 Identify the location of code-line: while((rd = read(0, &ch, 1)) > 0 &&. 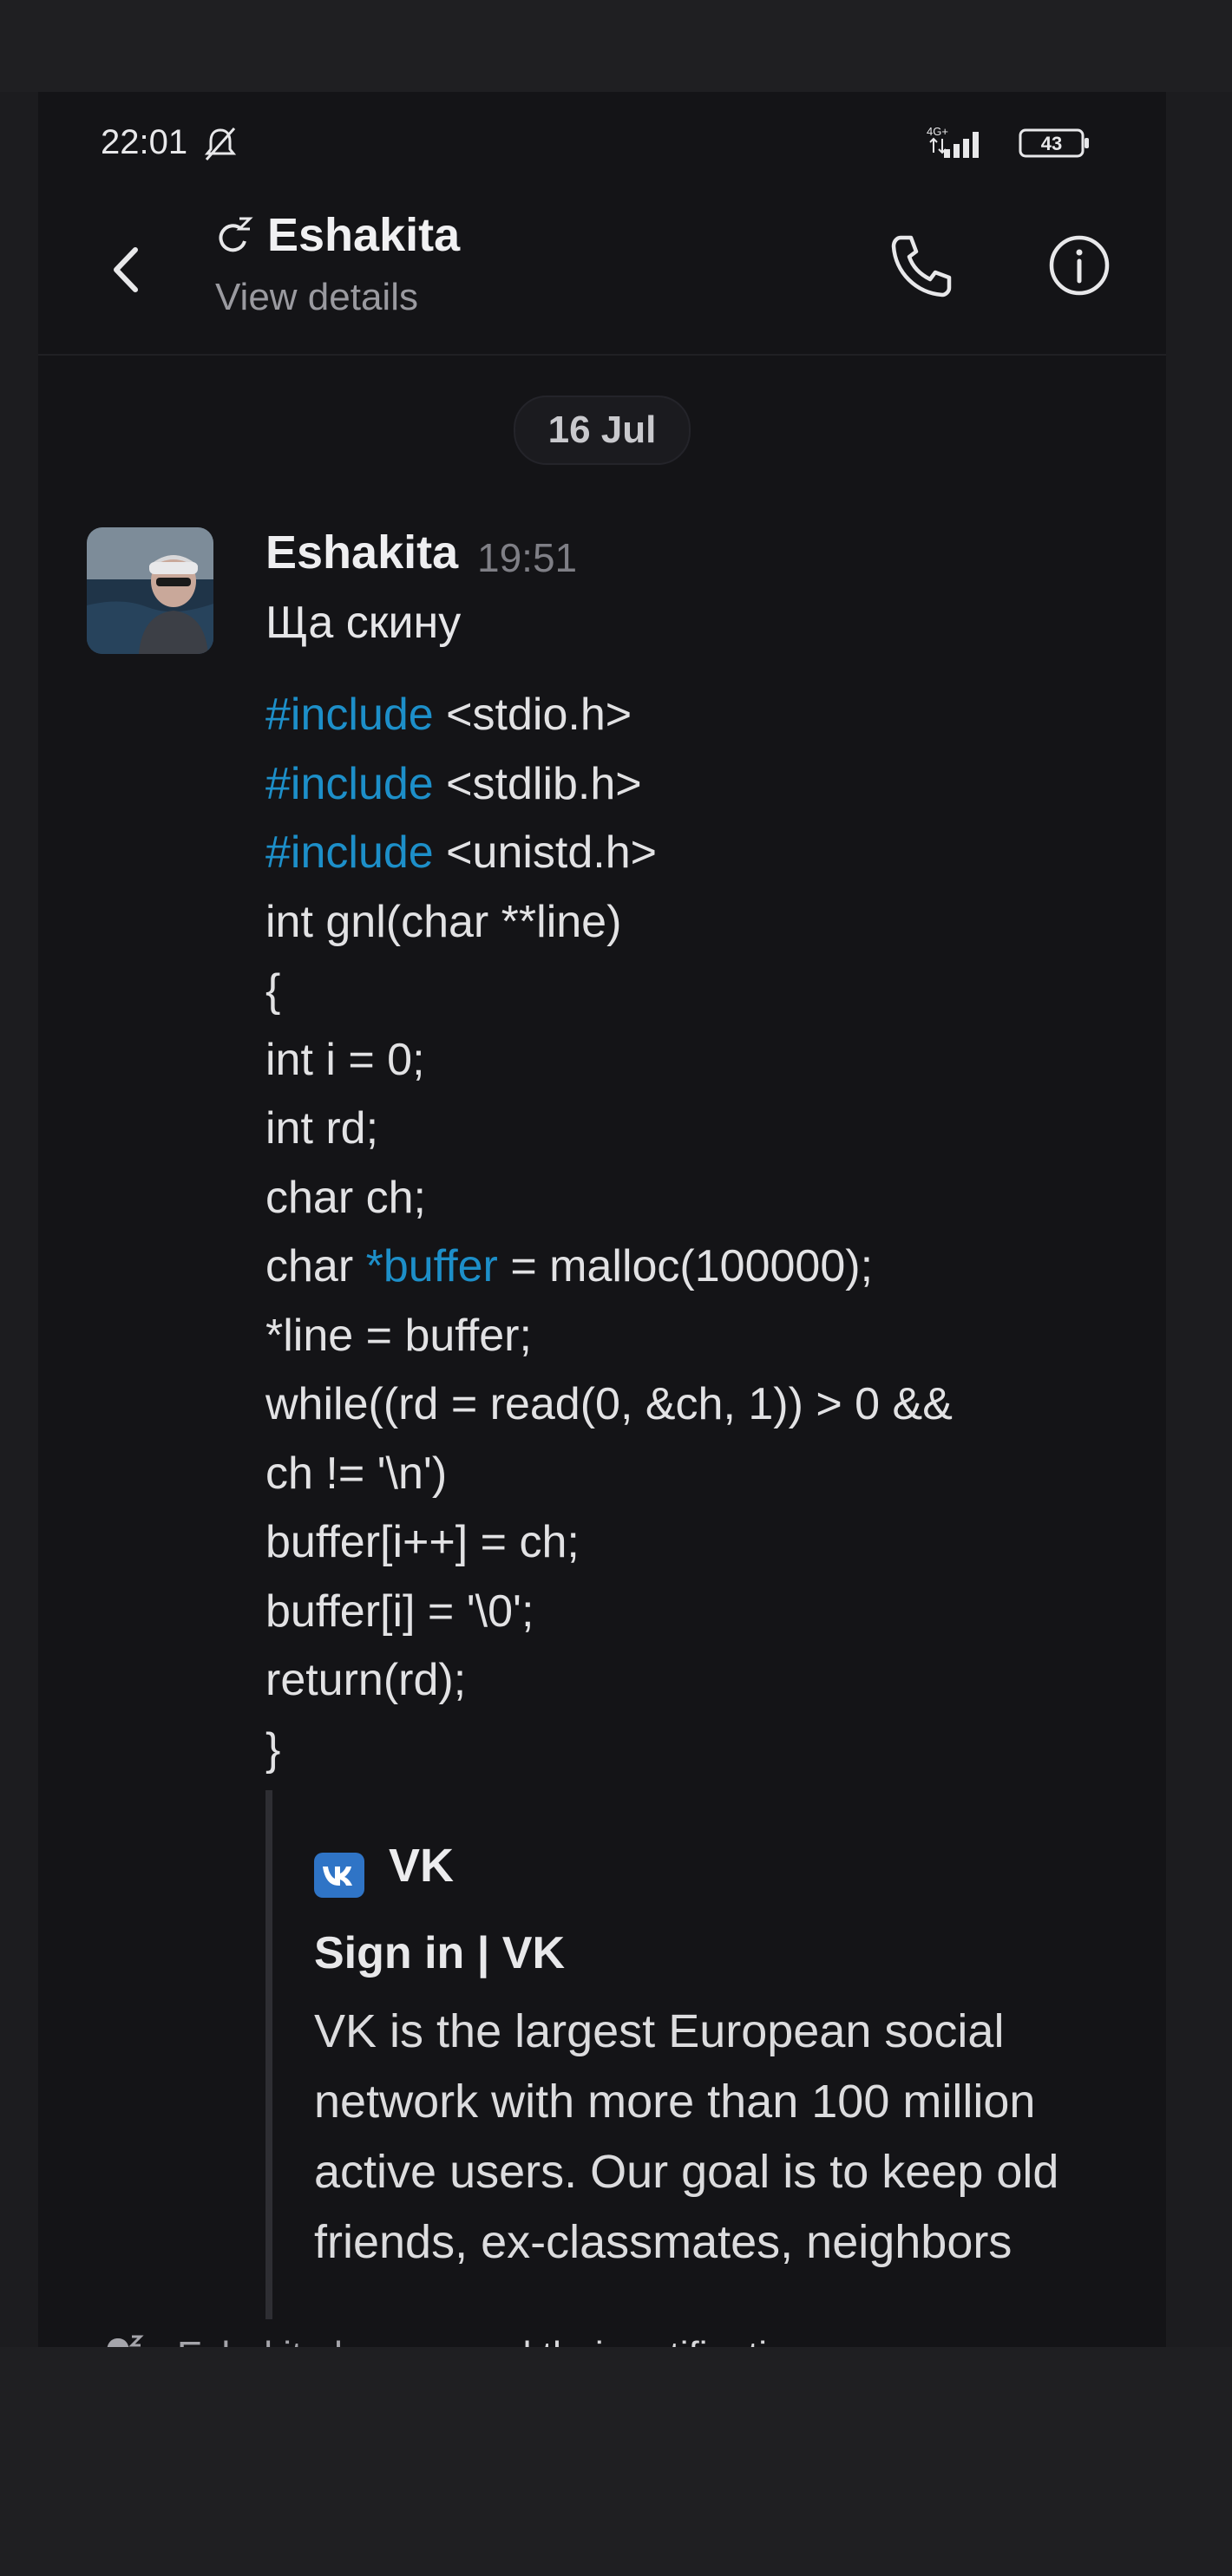
(609, 1413).